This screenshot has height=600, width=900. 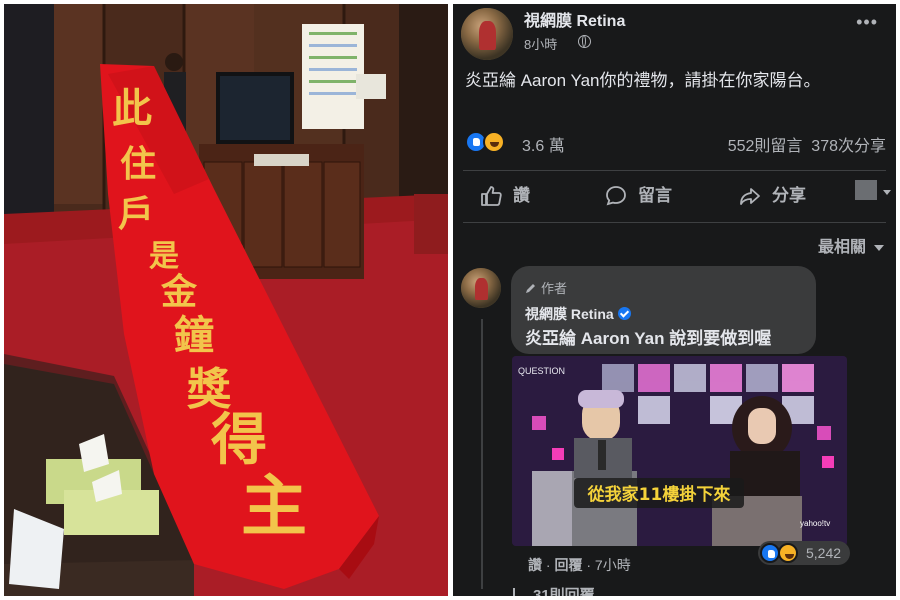 I want to click on like-reaction-icon, so click(x=770, y=553).